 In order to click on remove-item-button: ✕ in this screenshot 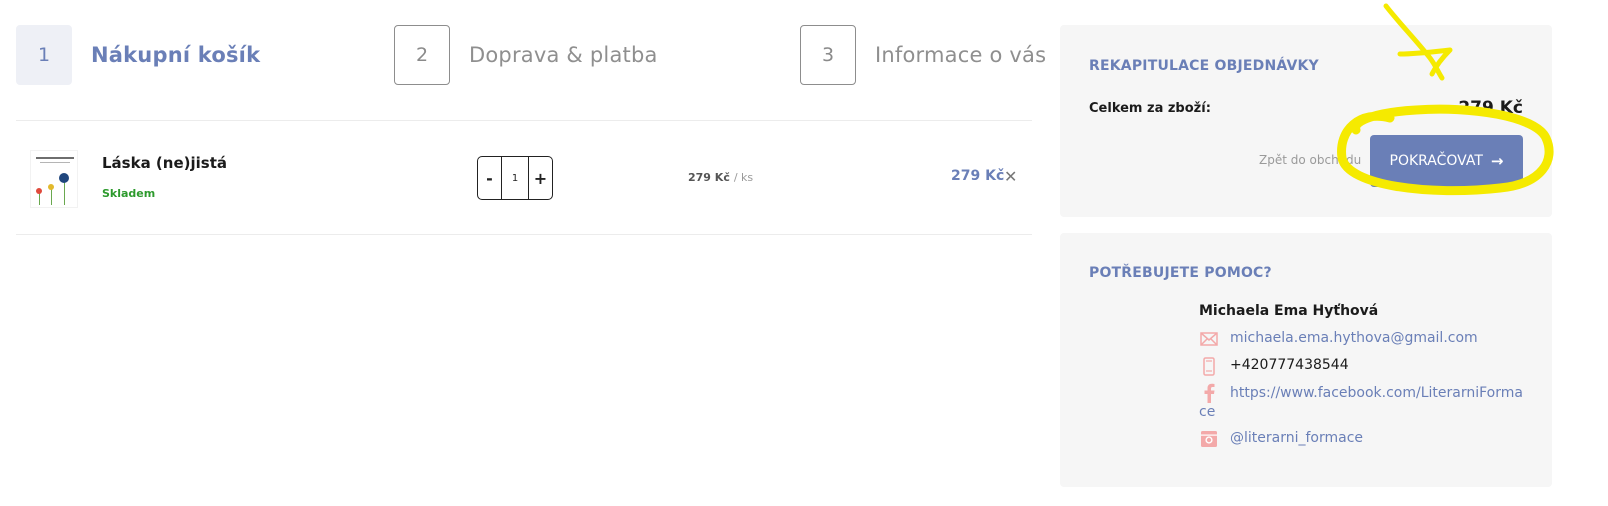, I will do `click(1010, 177)`.